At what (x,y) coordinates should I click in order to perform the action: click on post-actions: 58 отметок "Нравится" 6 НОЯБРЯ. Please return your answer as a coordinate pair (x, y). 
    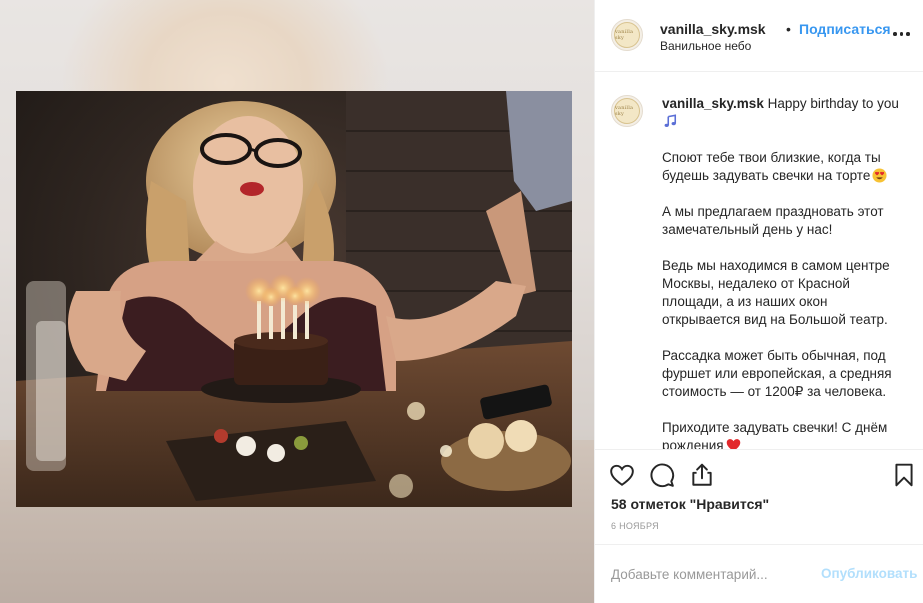
    Looking at the image, I should click on (759, 496).